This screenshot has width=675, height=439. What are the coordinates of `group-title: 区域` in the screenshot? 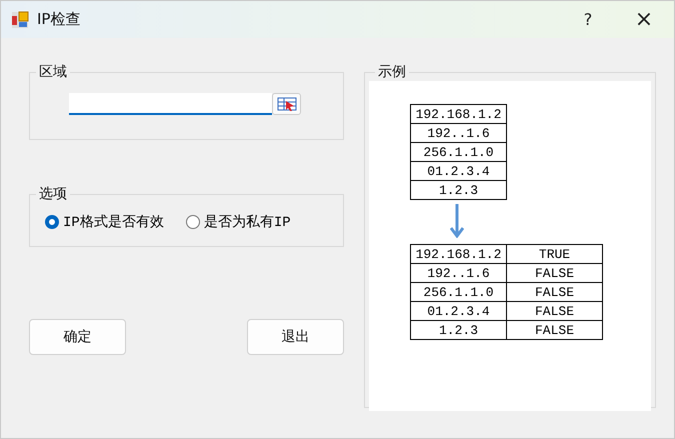 It's located at (53, 72).